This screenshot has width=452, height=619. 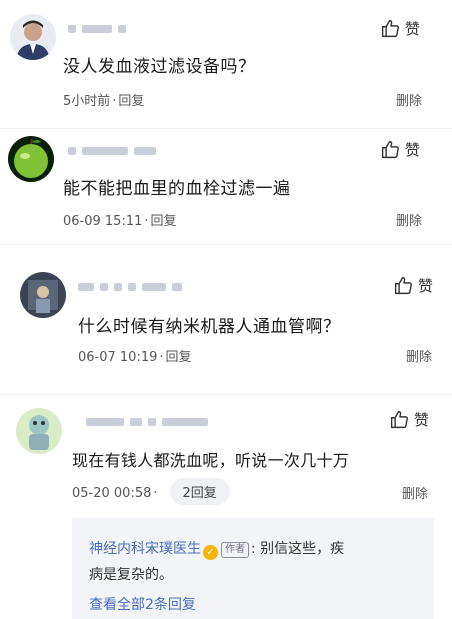 I want to click on comment-meta: 06-09 15:11 · 回复, so click(x=120, y=221).